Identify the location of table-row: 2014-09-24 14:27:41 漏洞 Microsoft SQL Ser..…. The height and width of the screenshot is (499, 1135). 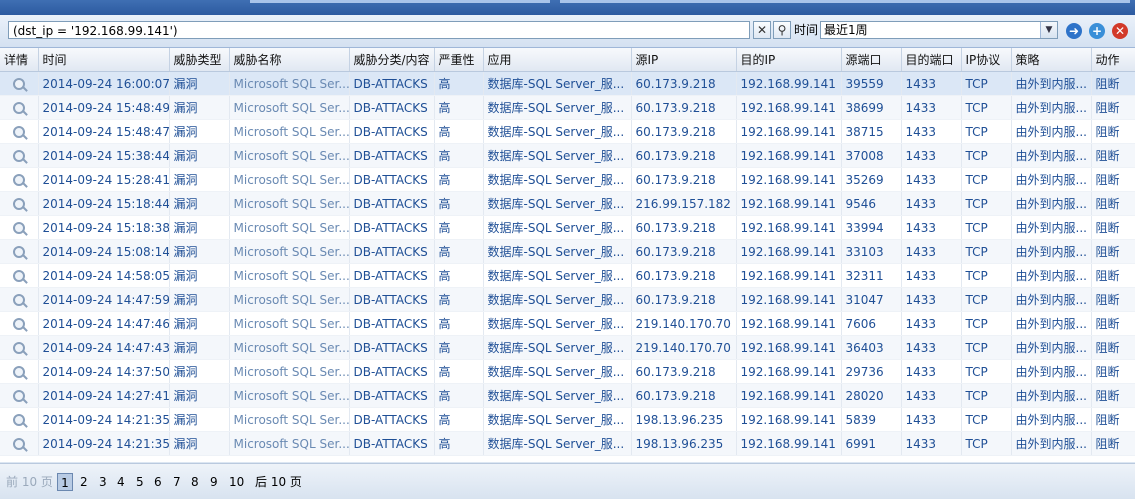
(567, 395).